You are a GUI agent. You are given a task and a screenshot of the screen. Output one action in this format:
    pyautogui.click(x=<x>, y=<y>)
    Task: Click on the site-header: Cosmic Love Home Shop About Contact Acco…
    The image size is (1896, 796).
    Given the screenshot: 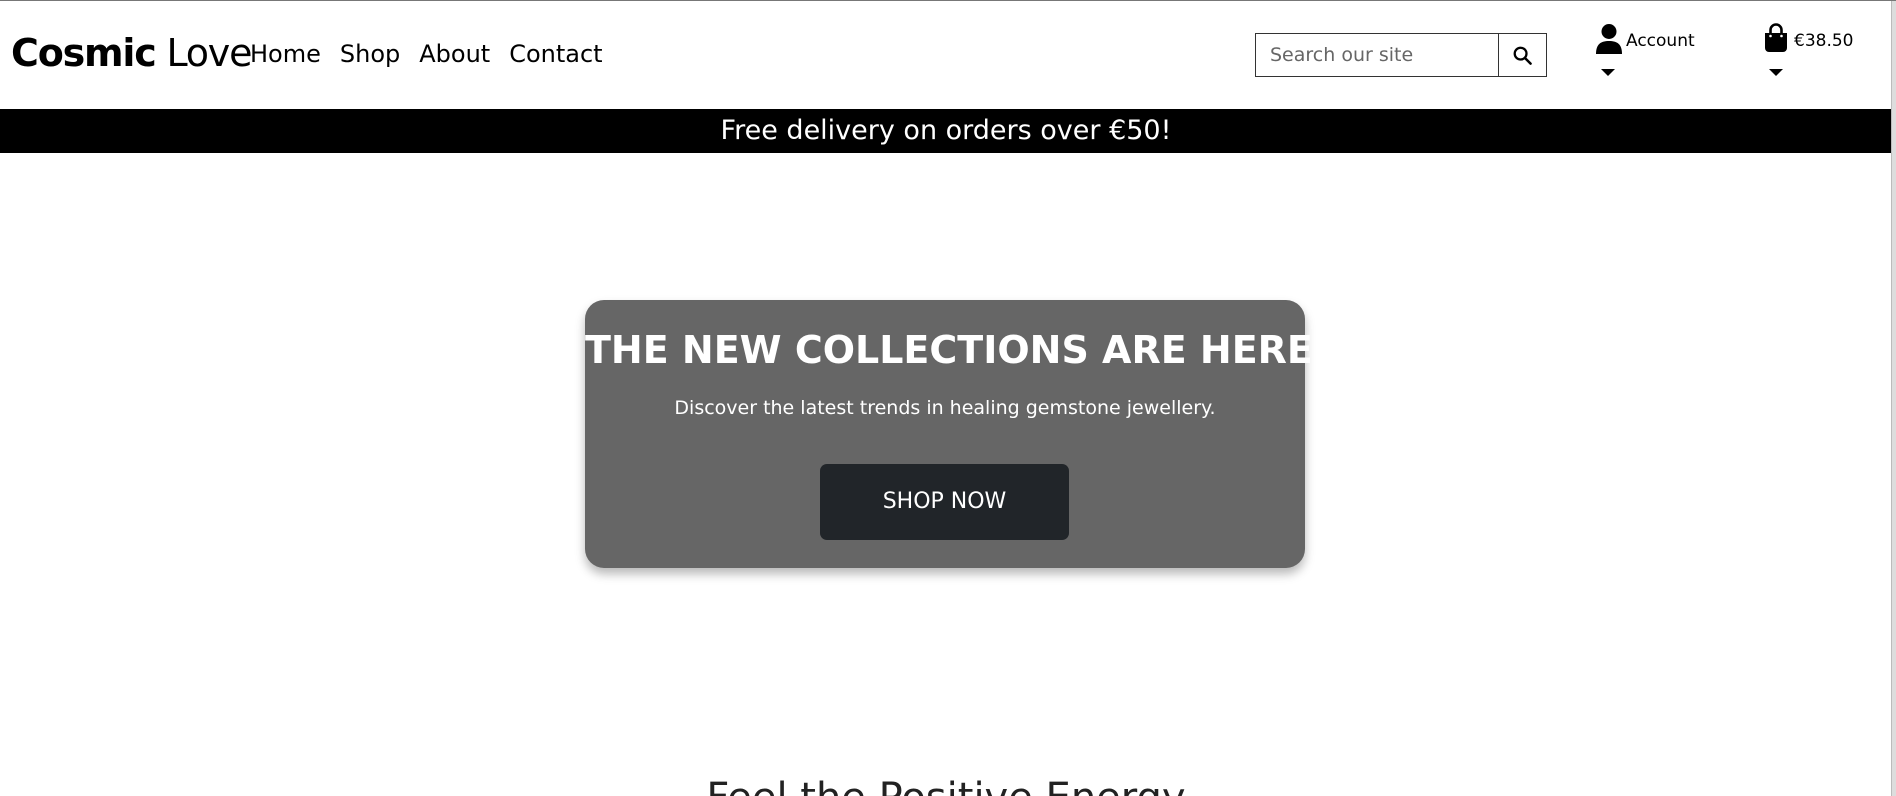 What is the action you would take?
    pyautogui.click(x=946, y=55)
    